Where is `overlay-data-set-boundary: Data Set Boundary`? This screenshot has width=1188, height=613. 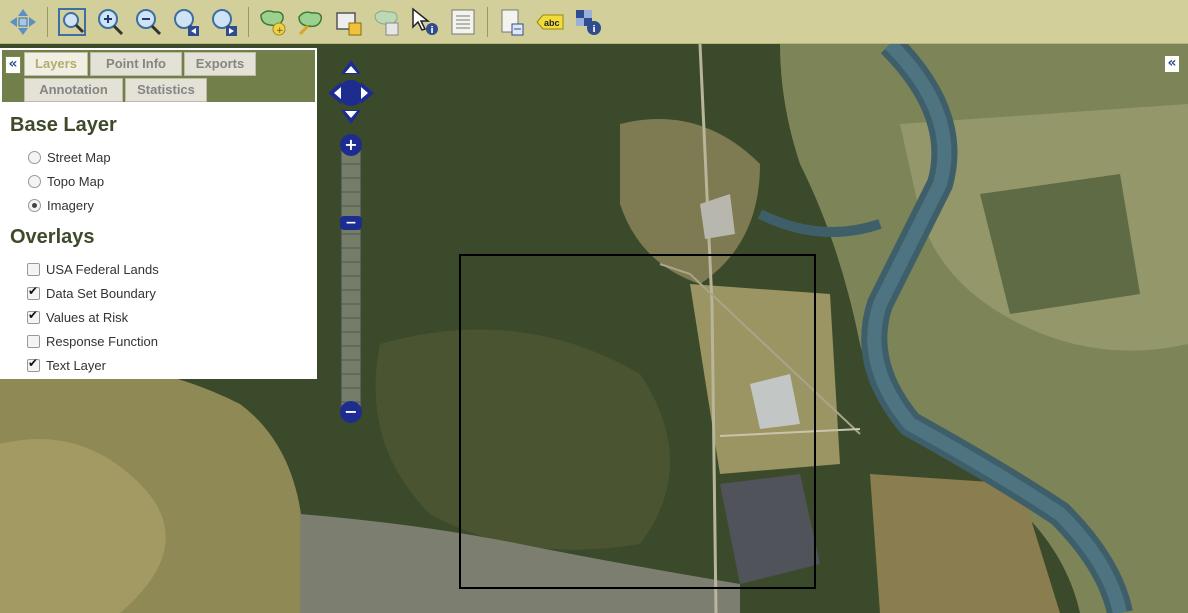
overlay-data-set-boundary: Data Set Boundary is located at coordinates (91, 292).